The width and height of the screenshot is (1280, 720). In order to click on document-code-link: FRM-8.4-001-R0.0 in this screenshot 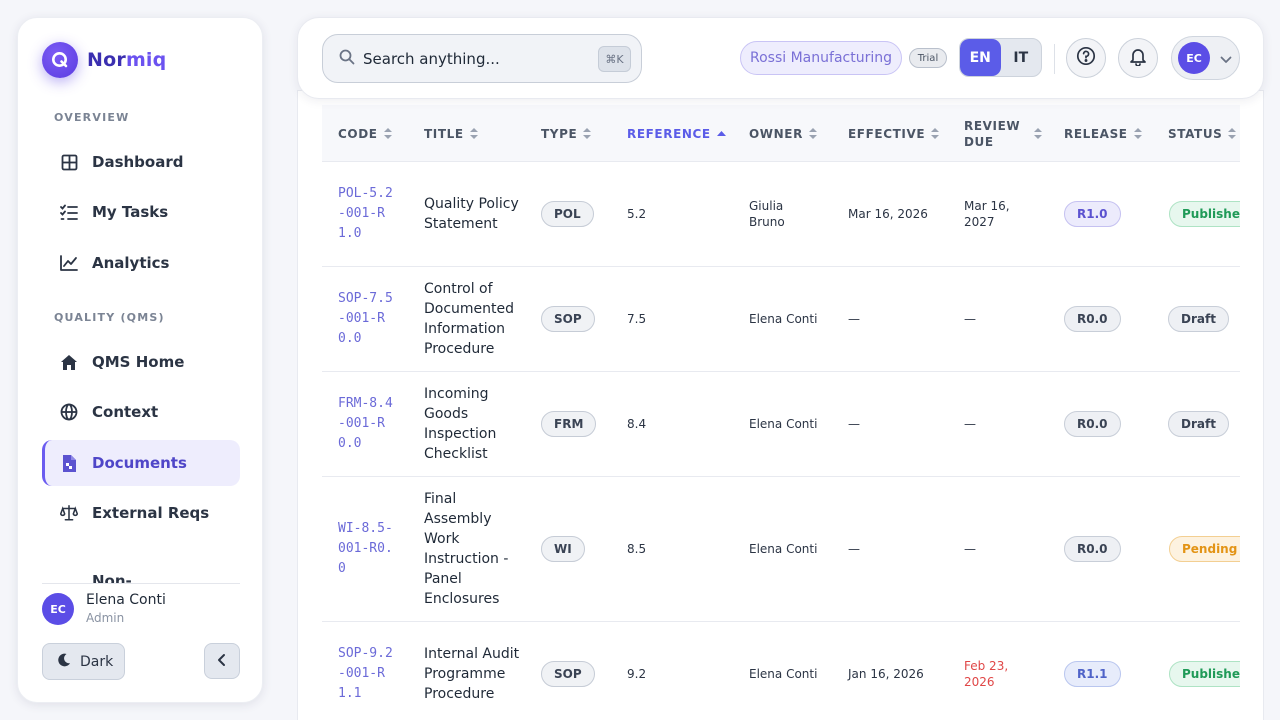, I will do `click(368, 424)`.